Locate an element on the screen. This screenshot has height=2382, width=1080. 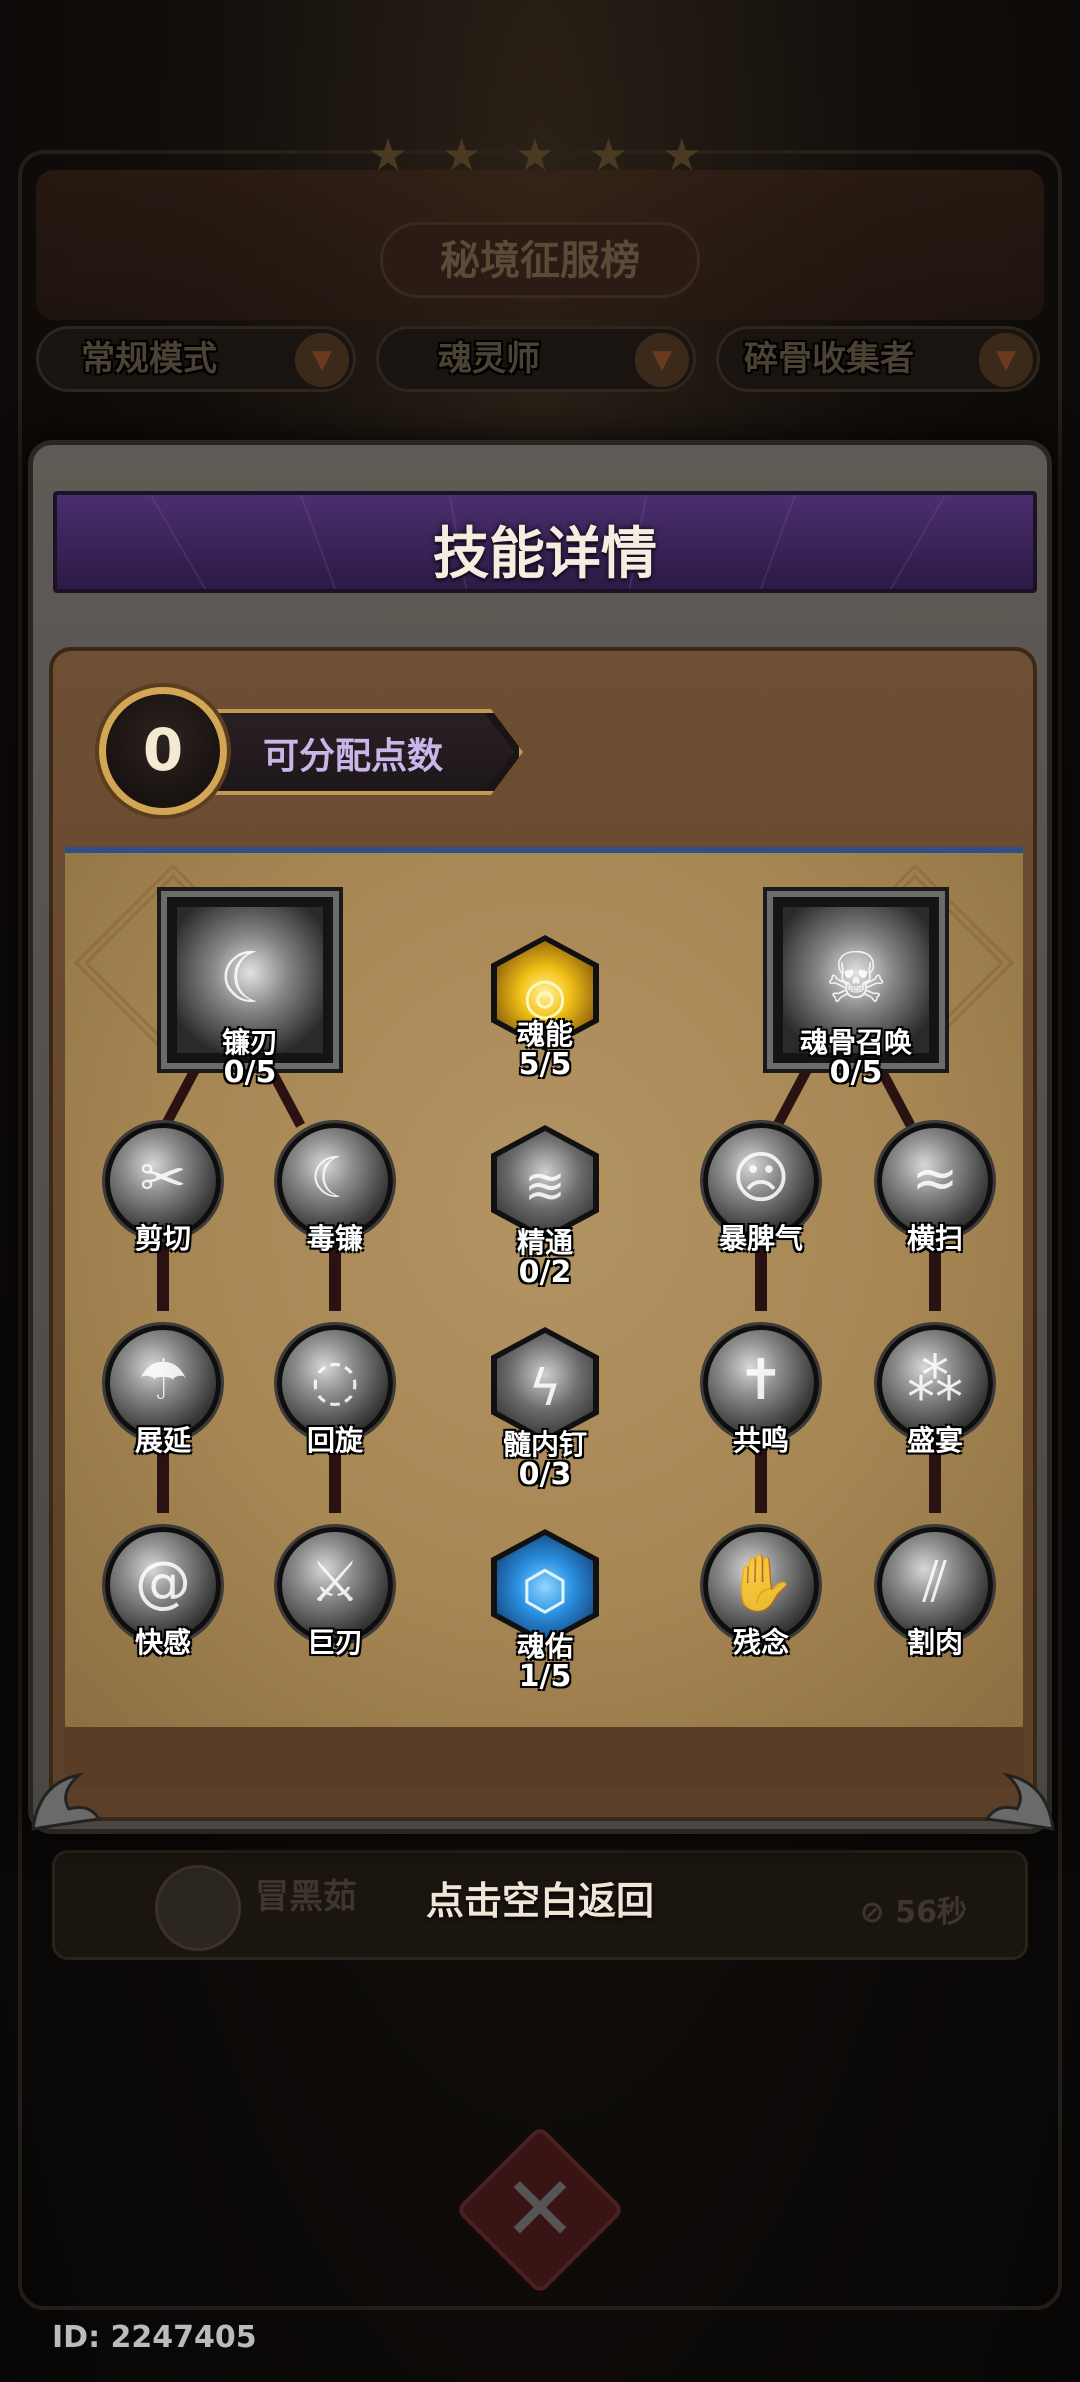
skill-du-lian-label: 毒镰 is located at coordinates (334, 1238).